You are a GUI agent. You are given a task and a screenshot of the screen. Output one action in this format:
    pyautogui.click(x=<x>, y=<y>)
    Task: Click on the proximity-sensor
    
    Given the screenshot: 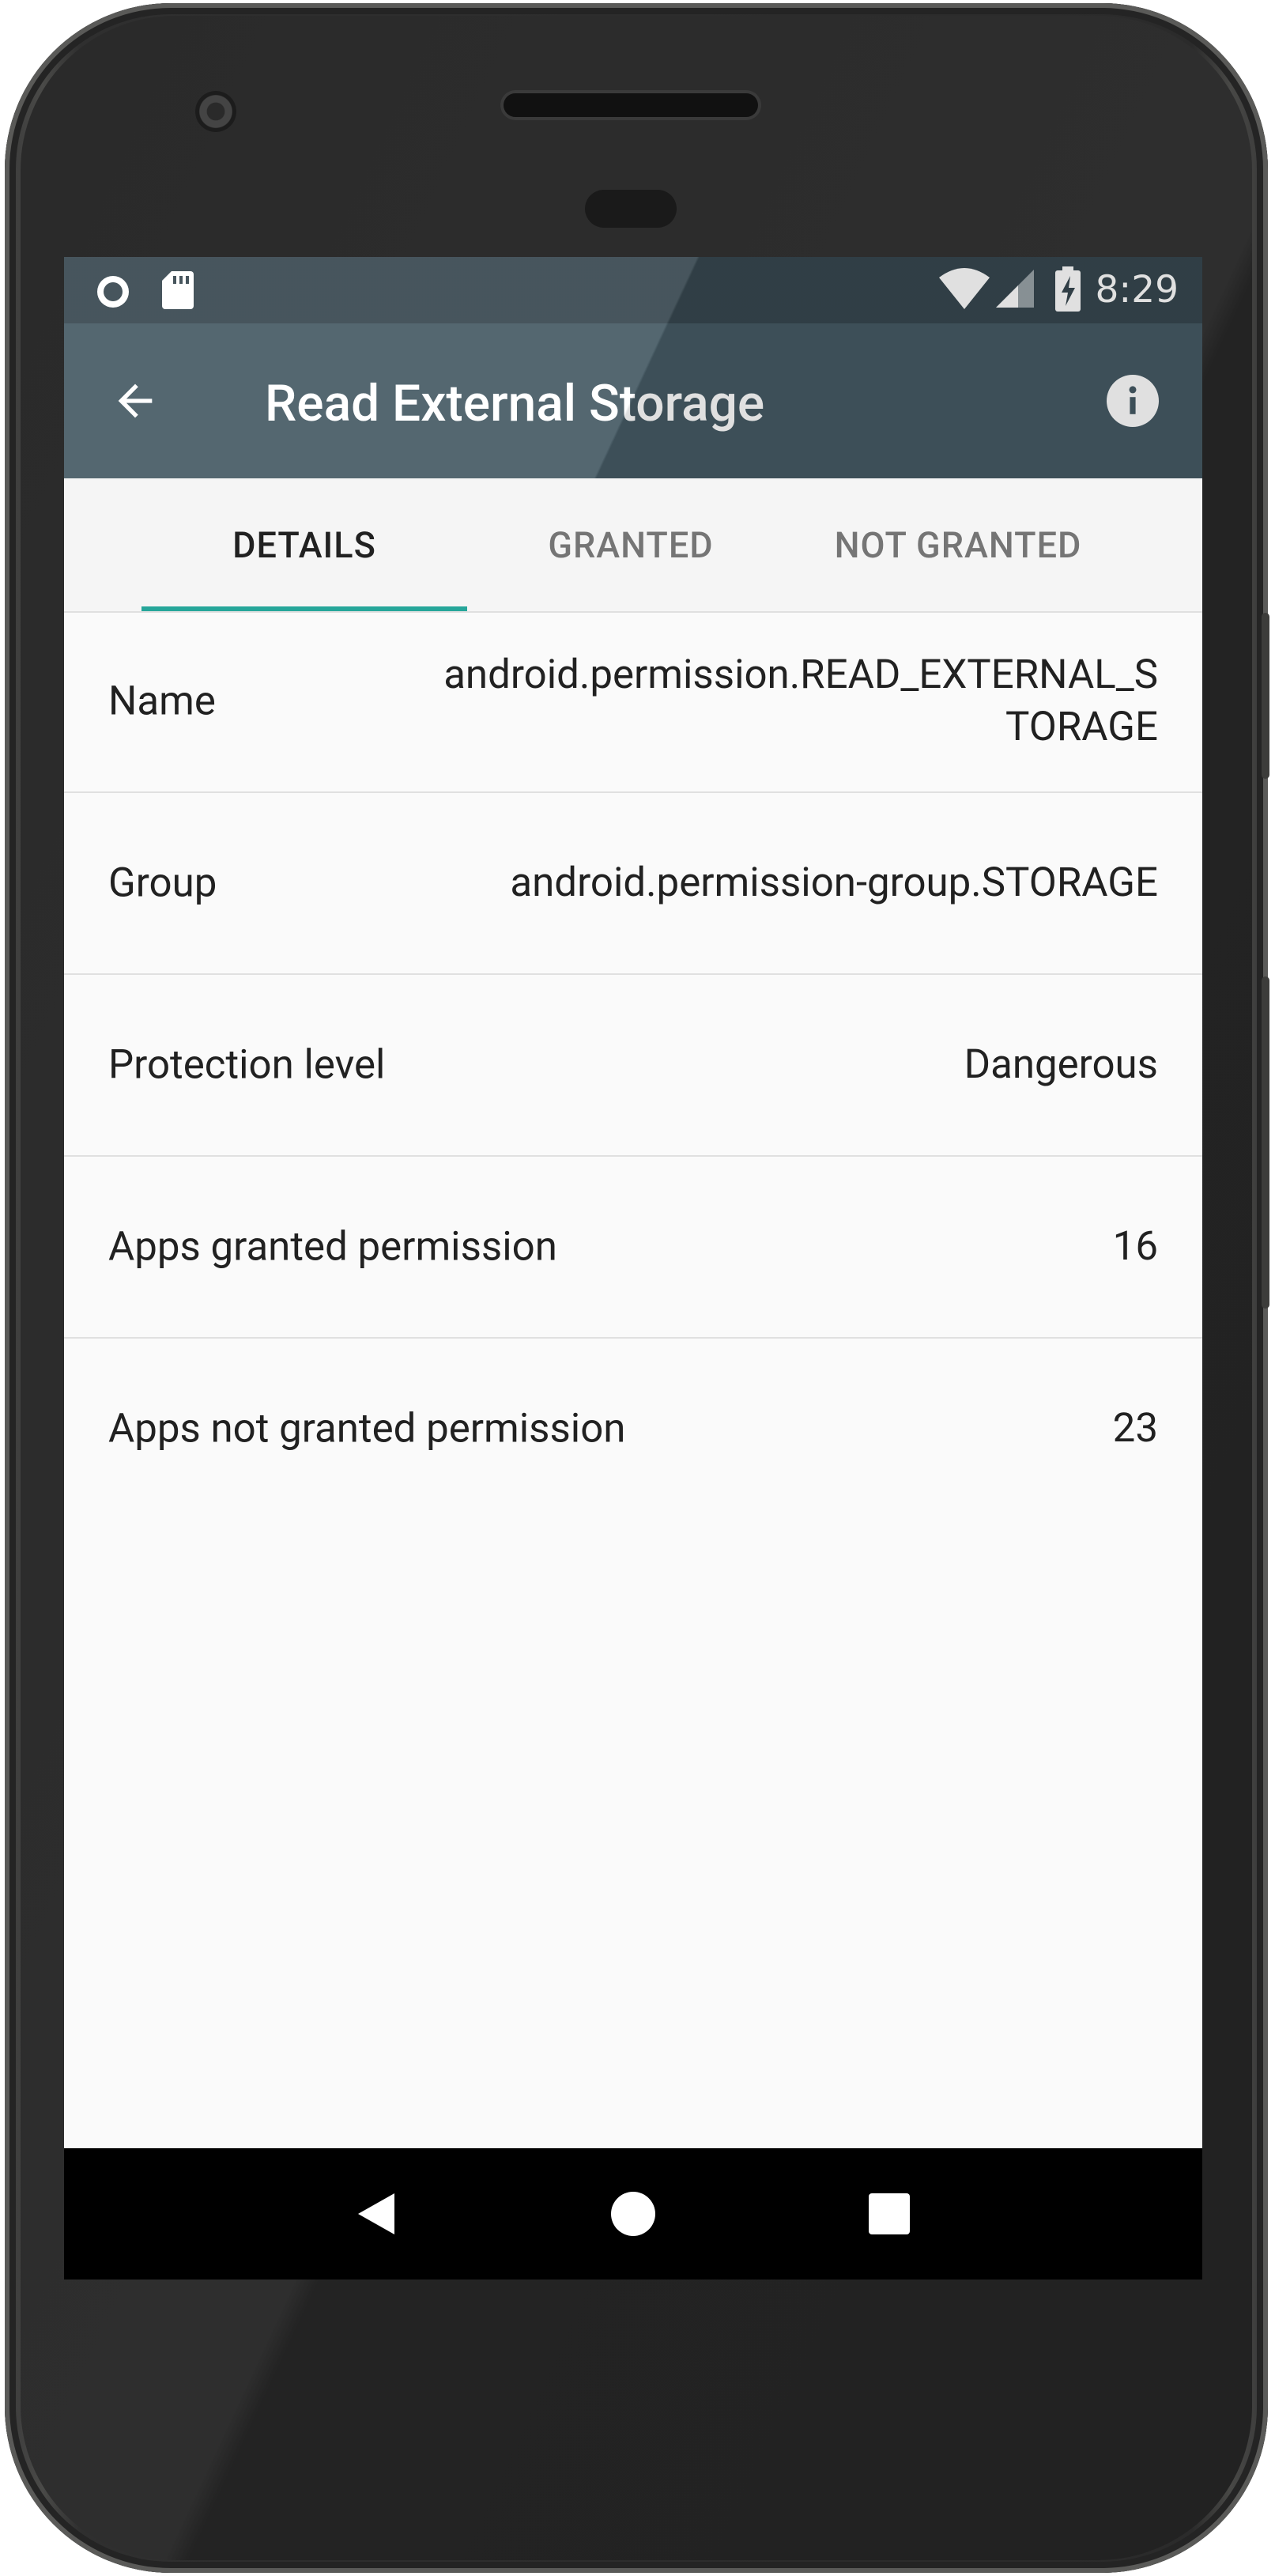 What is the action you would take?
    pyautogui.click(x=631, y=209)
    